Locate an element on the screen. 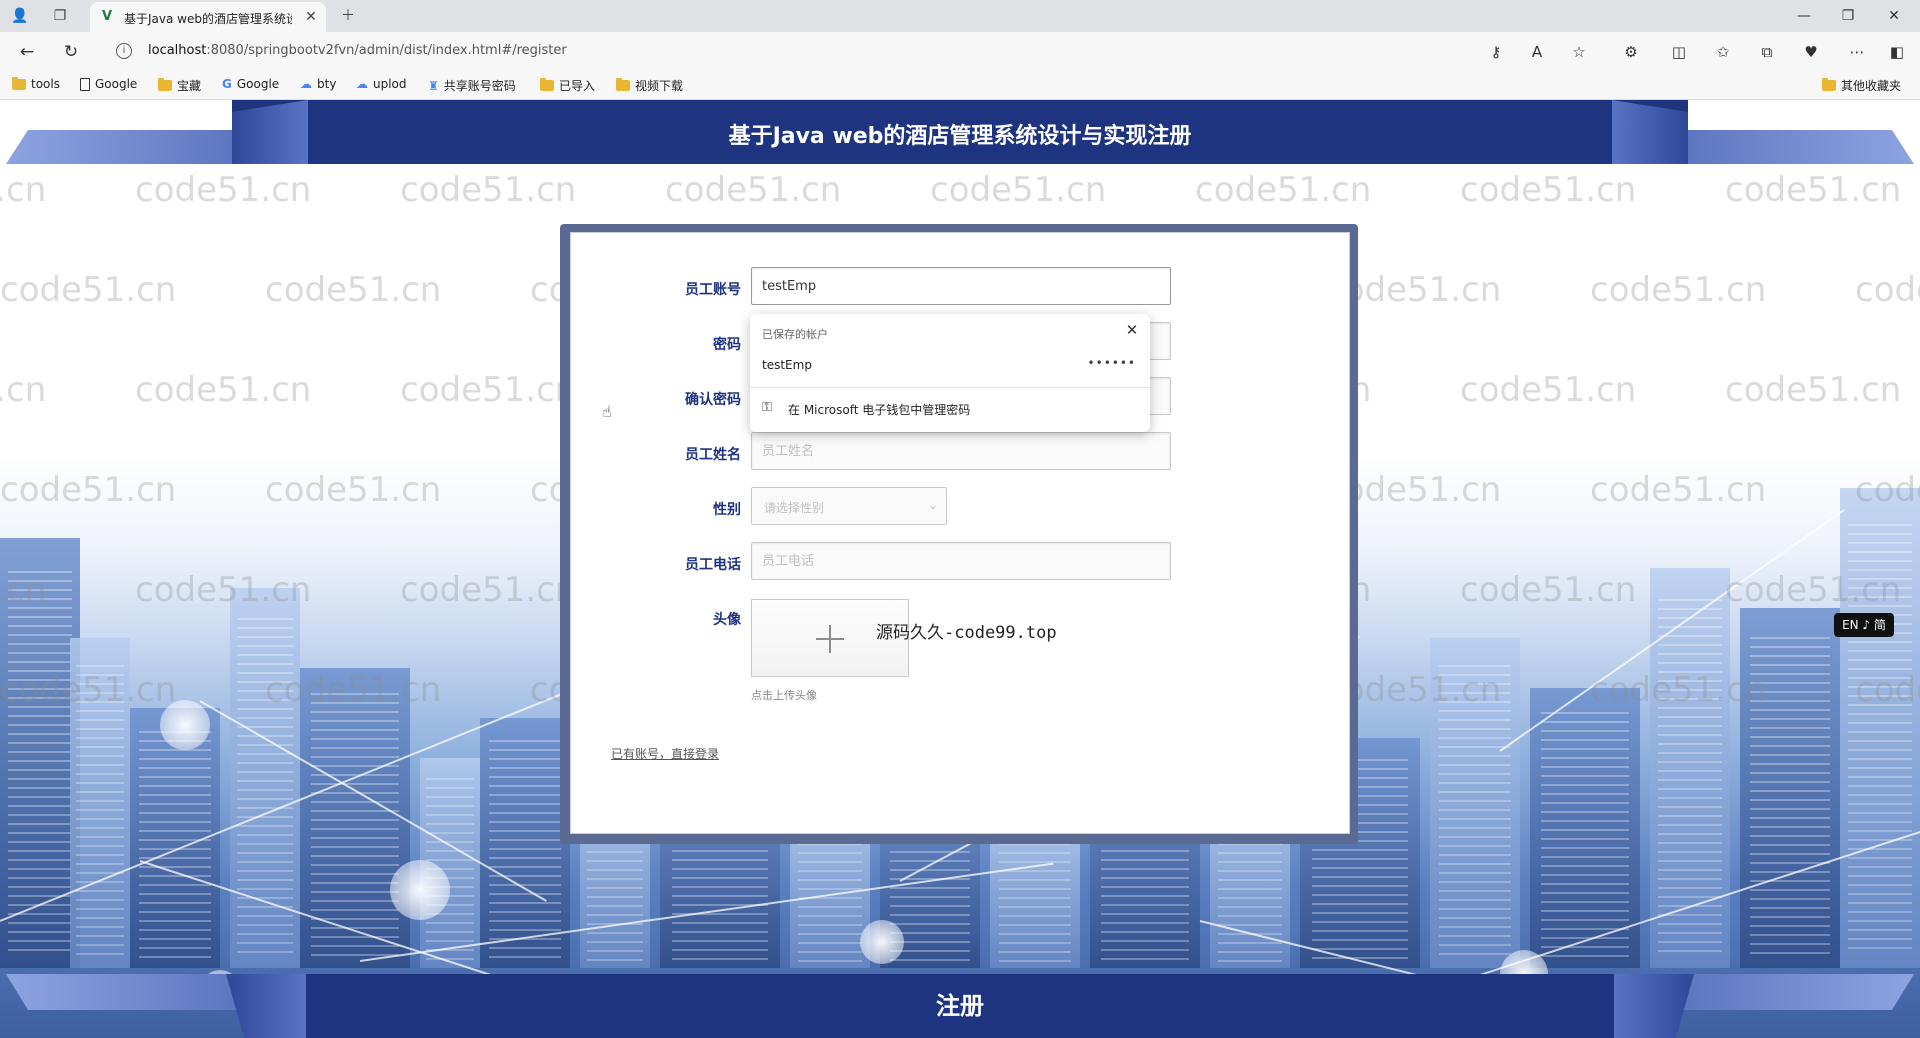 This screenshot has width=1920, height=1038. bookmark-other-favorites: 其他收藏夹 is located at coordinates (1861, 85).